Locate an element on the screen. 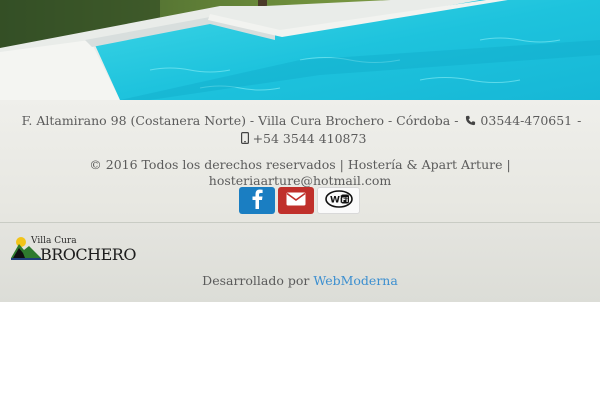 The image size is (600, 400). phone-link: 03544-470651 is located at coordinates (526, 120).